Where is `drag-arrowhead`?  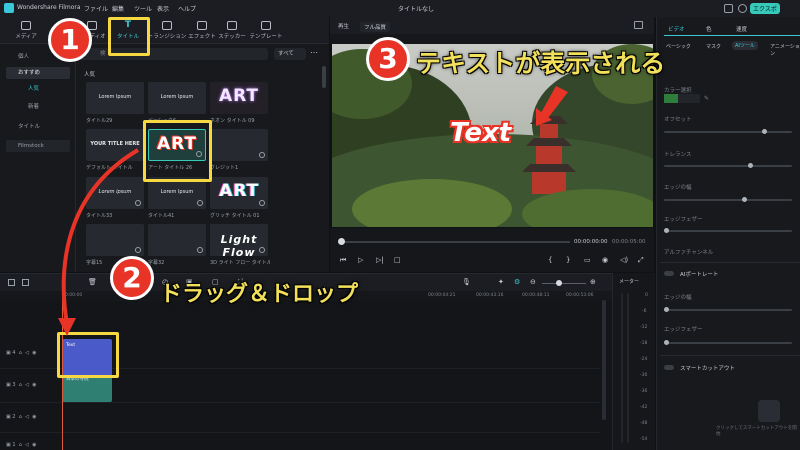 drag-arrowhead is located at coordinates (67, 327).